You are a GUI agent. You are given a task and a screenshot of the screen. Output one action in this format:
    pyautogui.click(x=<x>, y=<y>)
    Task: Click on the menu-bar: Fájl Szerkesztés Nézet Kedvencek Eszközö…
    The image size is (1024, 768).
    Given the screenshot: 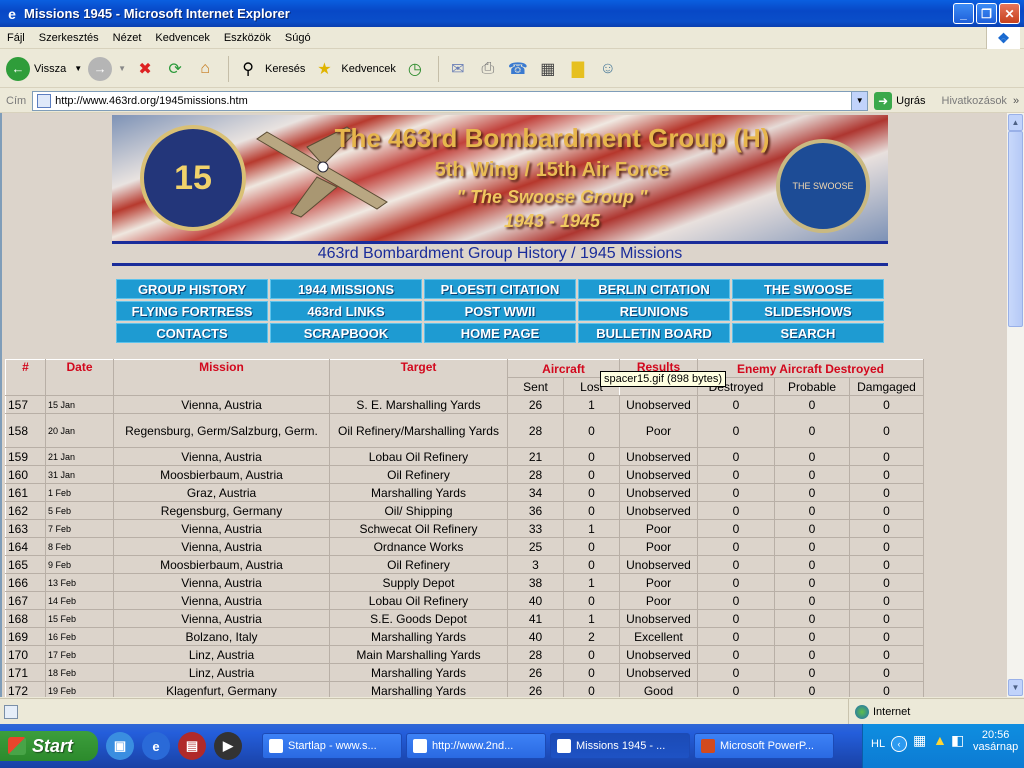 What is the action you would take?
    pyautogui.click(x=512, y=38)
    